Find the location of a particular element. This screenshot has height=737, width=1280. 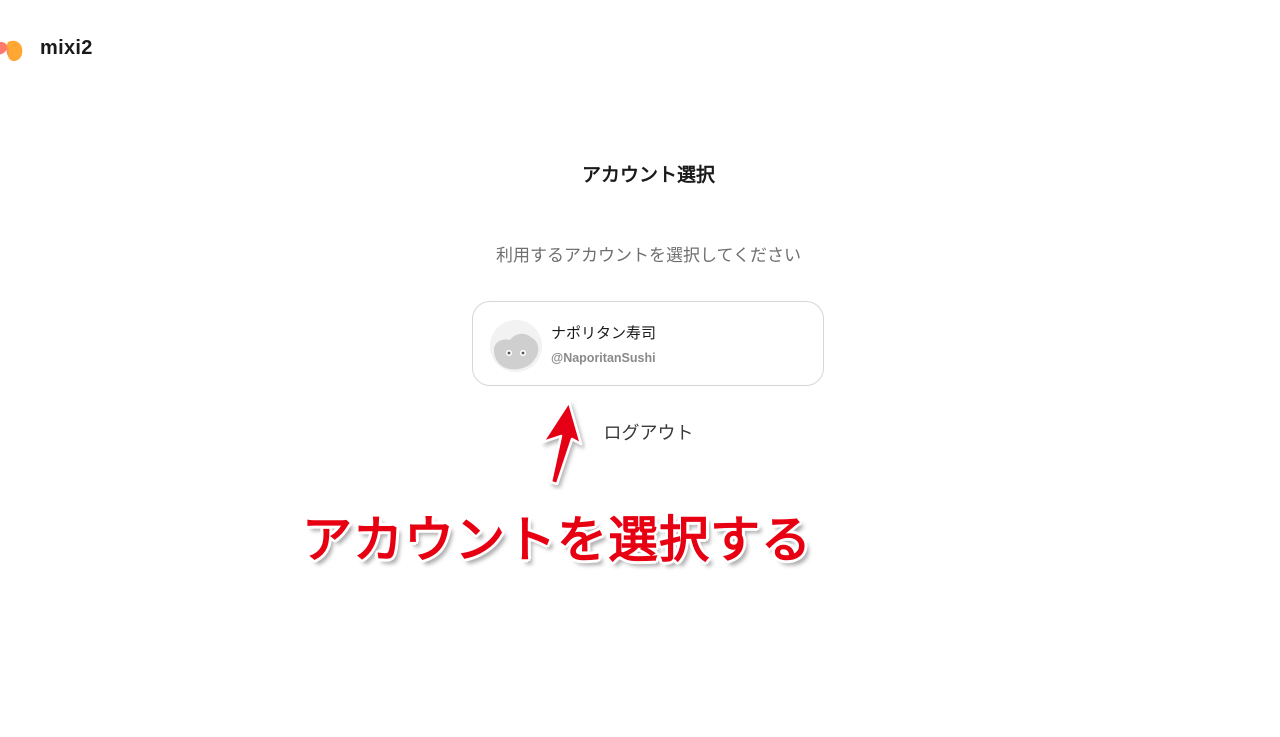

default-avatar-icon is located at coordinates (516, 346).